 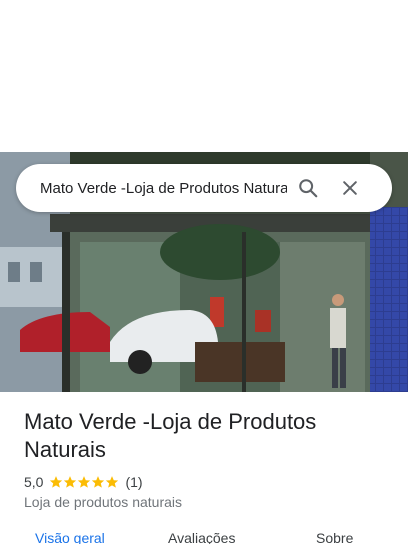 I want to click on rating-row: 5,0 (1), so click(x=204, y=482).